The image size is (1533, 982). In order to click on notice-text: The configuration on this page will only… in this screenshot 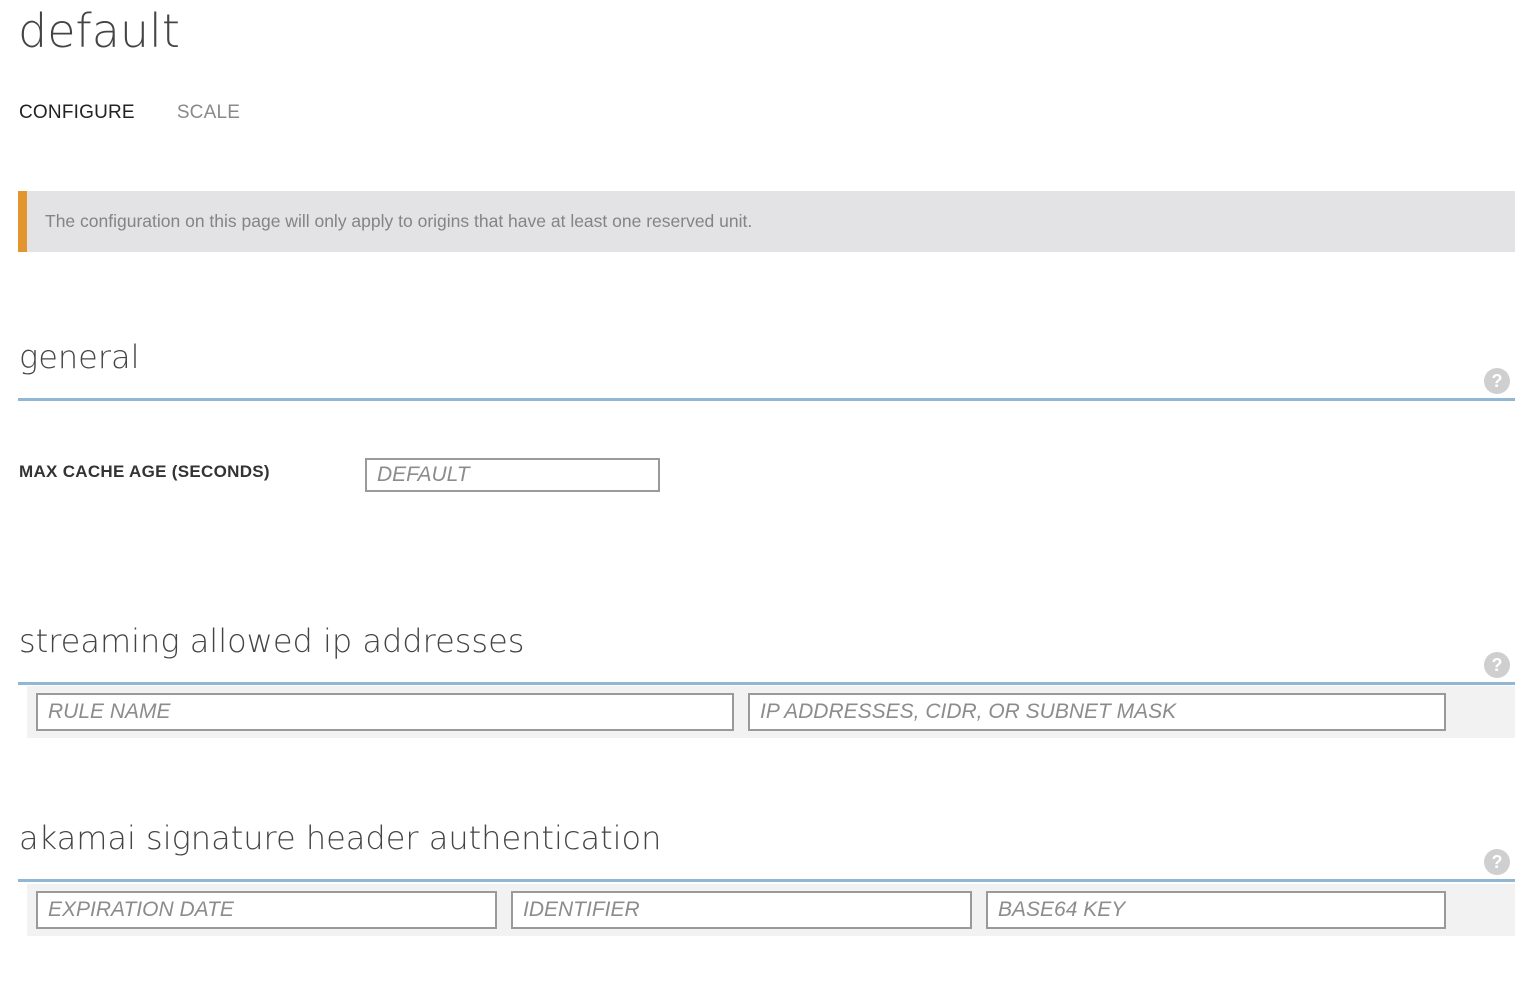, I will do `click(399, 221)`.